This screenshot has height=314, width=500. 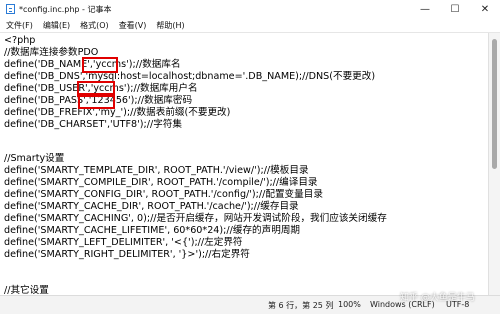 What do you see at coordinates (133, 25) in the screenshot?
I see `menu-view: 查看(V)` at bounding box center [133, 25].